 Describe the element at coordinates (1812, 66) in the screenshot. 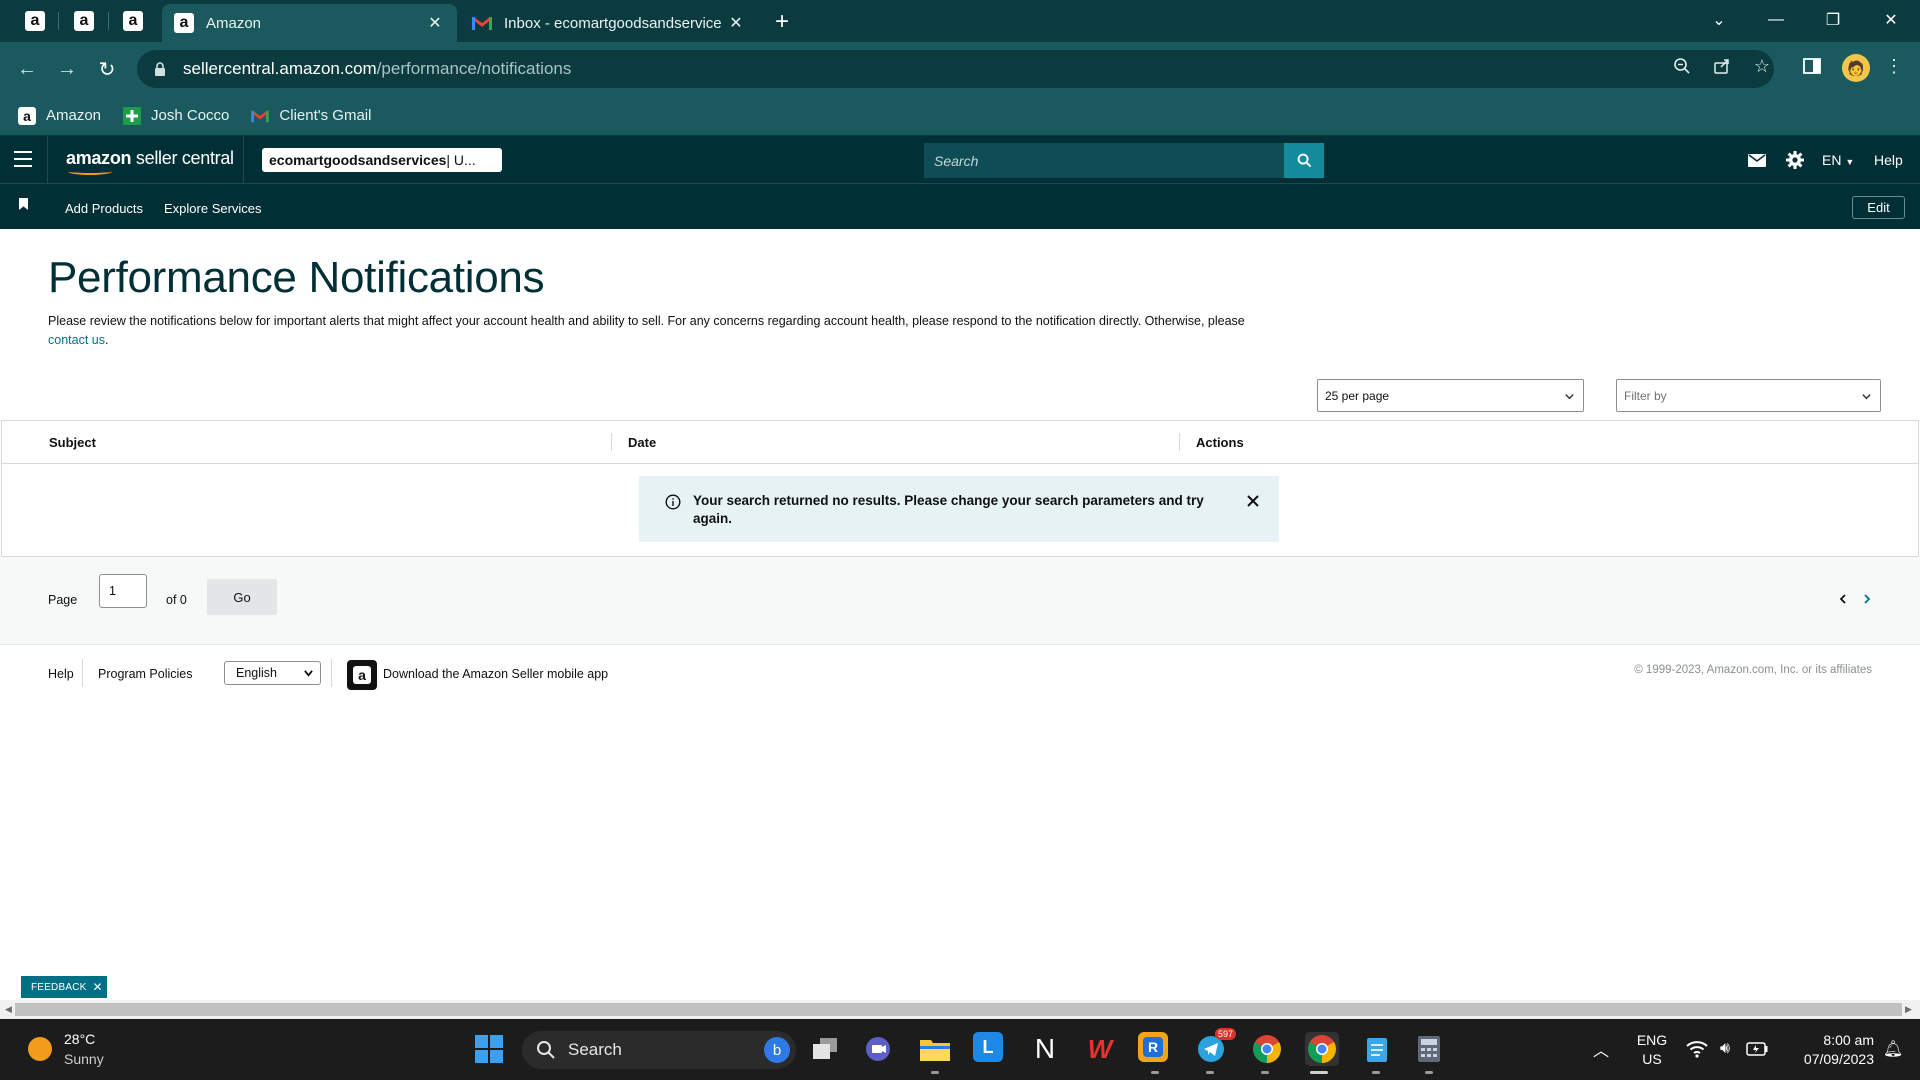

I see `side-panel-icon` at that location.